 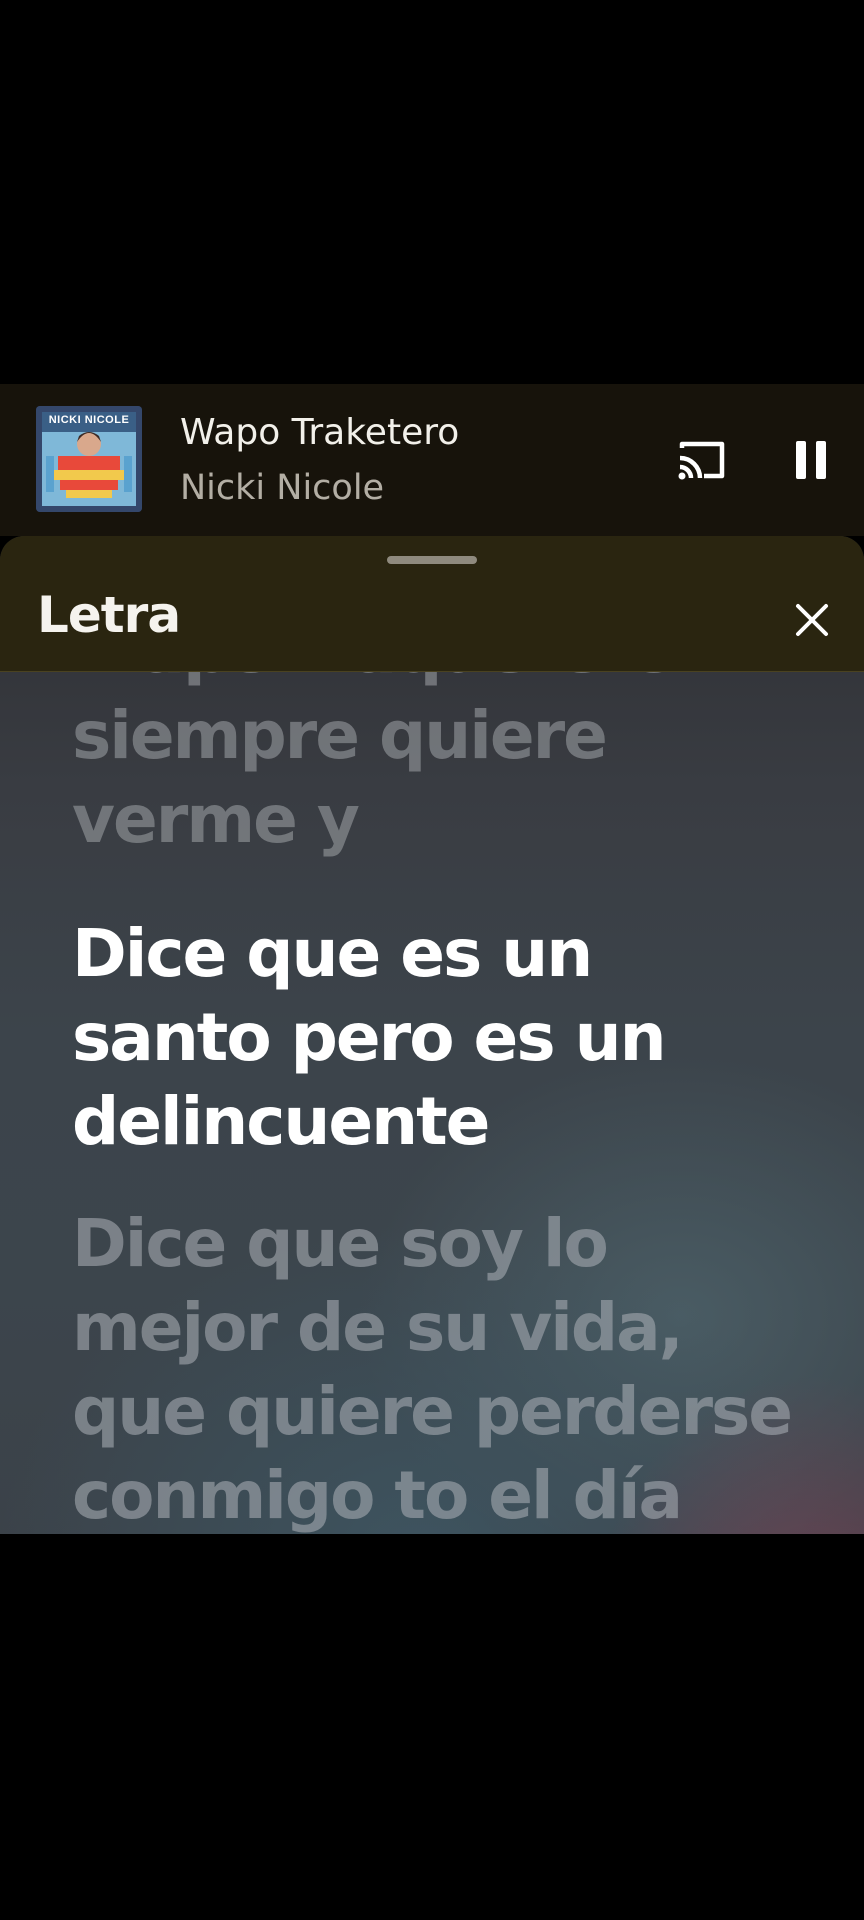 What do you see at coordinates (282, 488) in the screenshot?
I see `track-artist: Nicki Nicole` at bounding box center [282, 488].